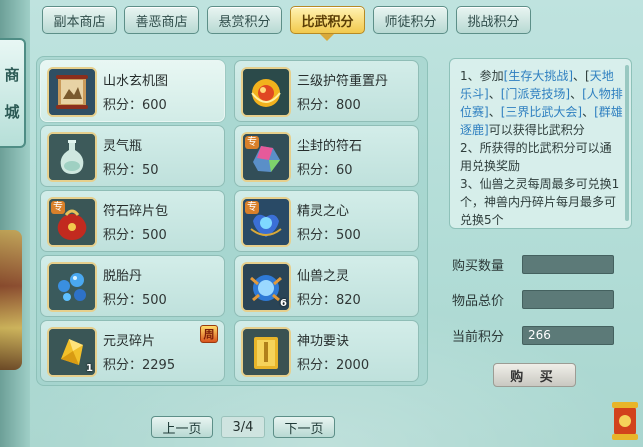 The width and height of the screenshot is (643, 447). I want to click on item-name: 山水玄机图, so click(136, 81).